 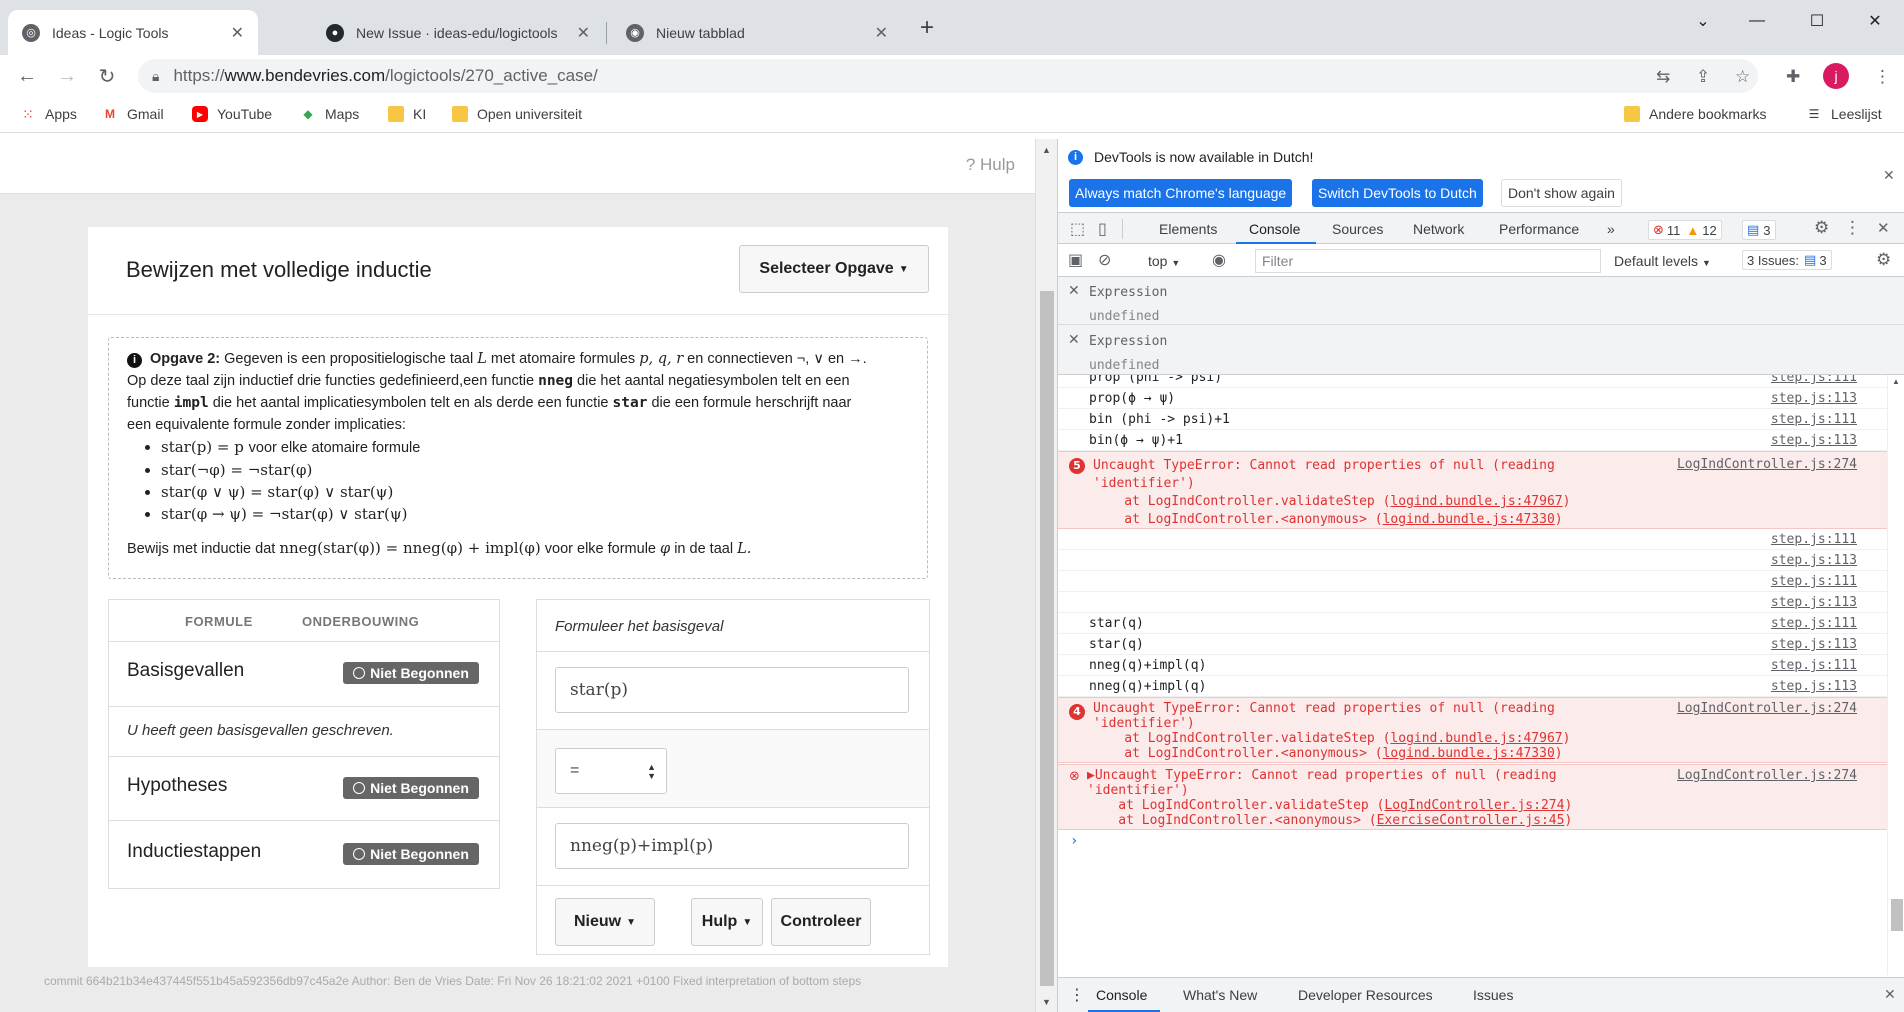 I want to click on table-row: Inductiestappen Niet Begonnen, so click(x=304, y=854).